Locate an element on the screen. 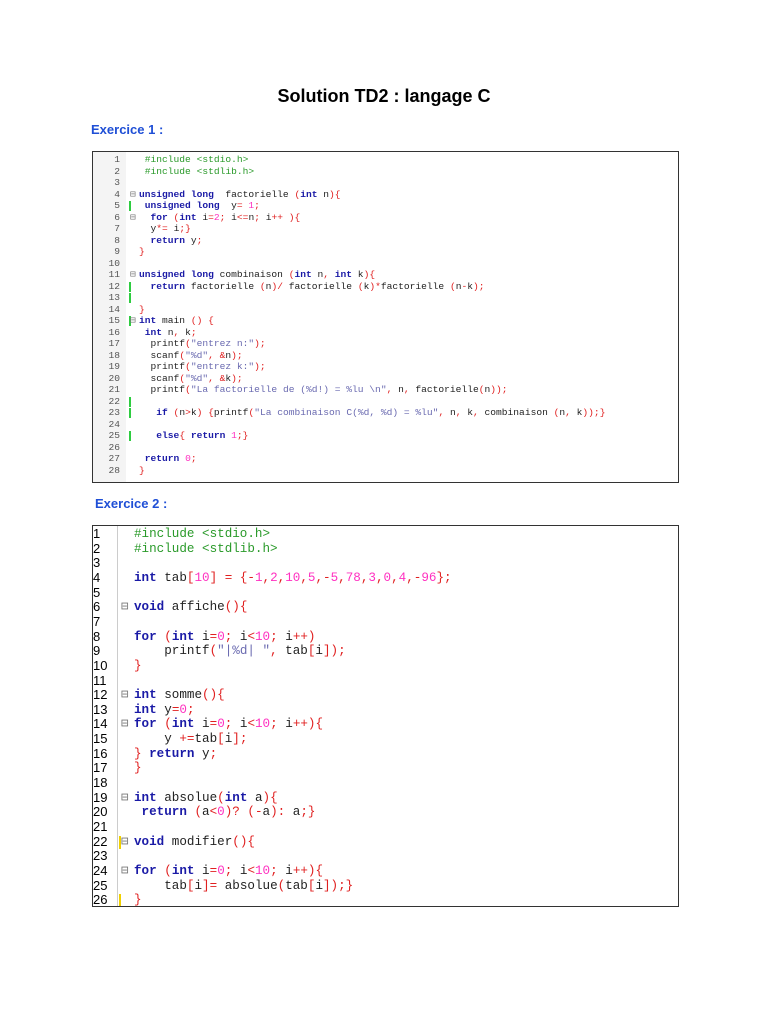 The image size is (768, 1024). line-number: 23 is located at coordinates (114, 412).